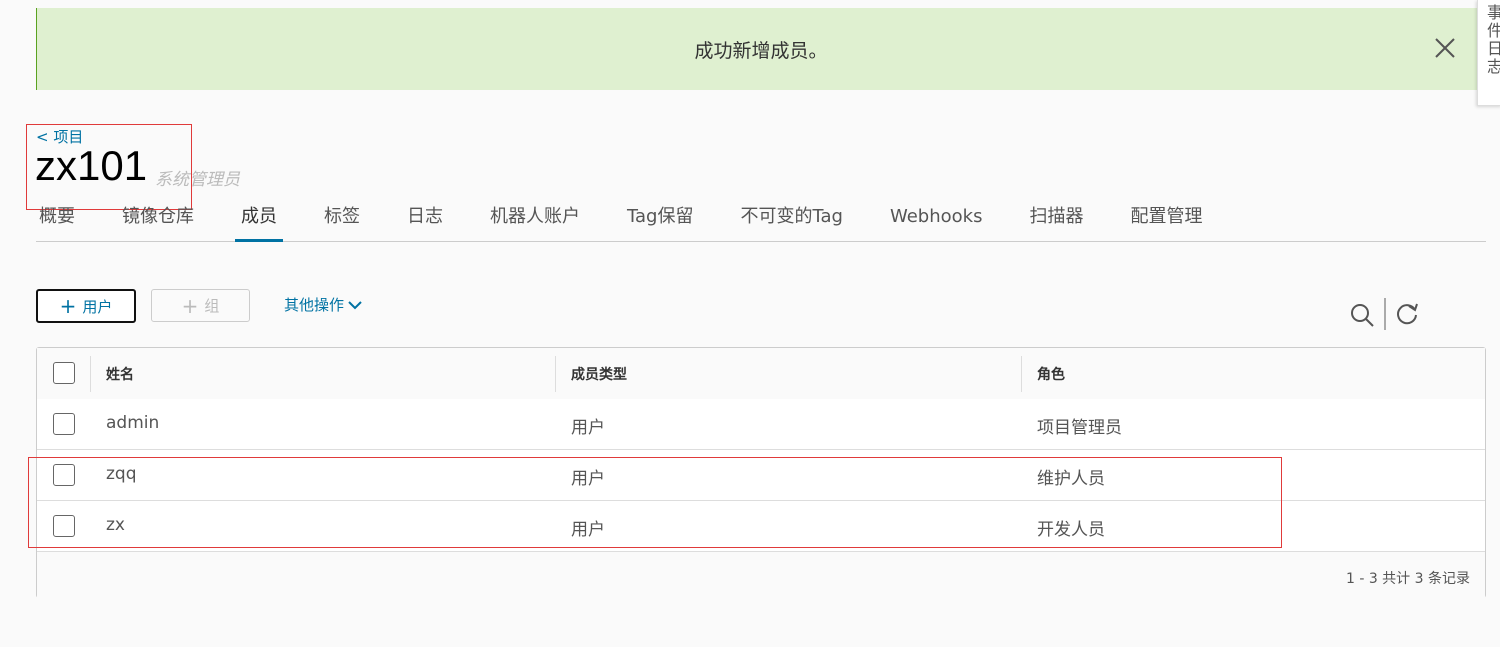 This screenshot has height=647, width=1500. I want to click on select-all-checkbox, so click(64, 373).